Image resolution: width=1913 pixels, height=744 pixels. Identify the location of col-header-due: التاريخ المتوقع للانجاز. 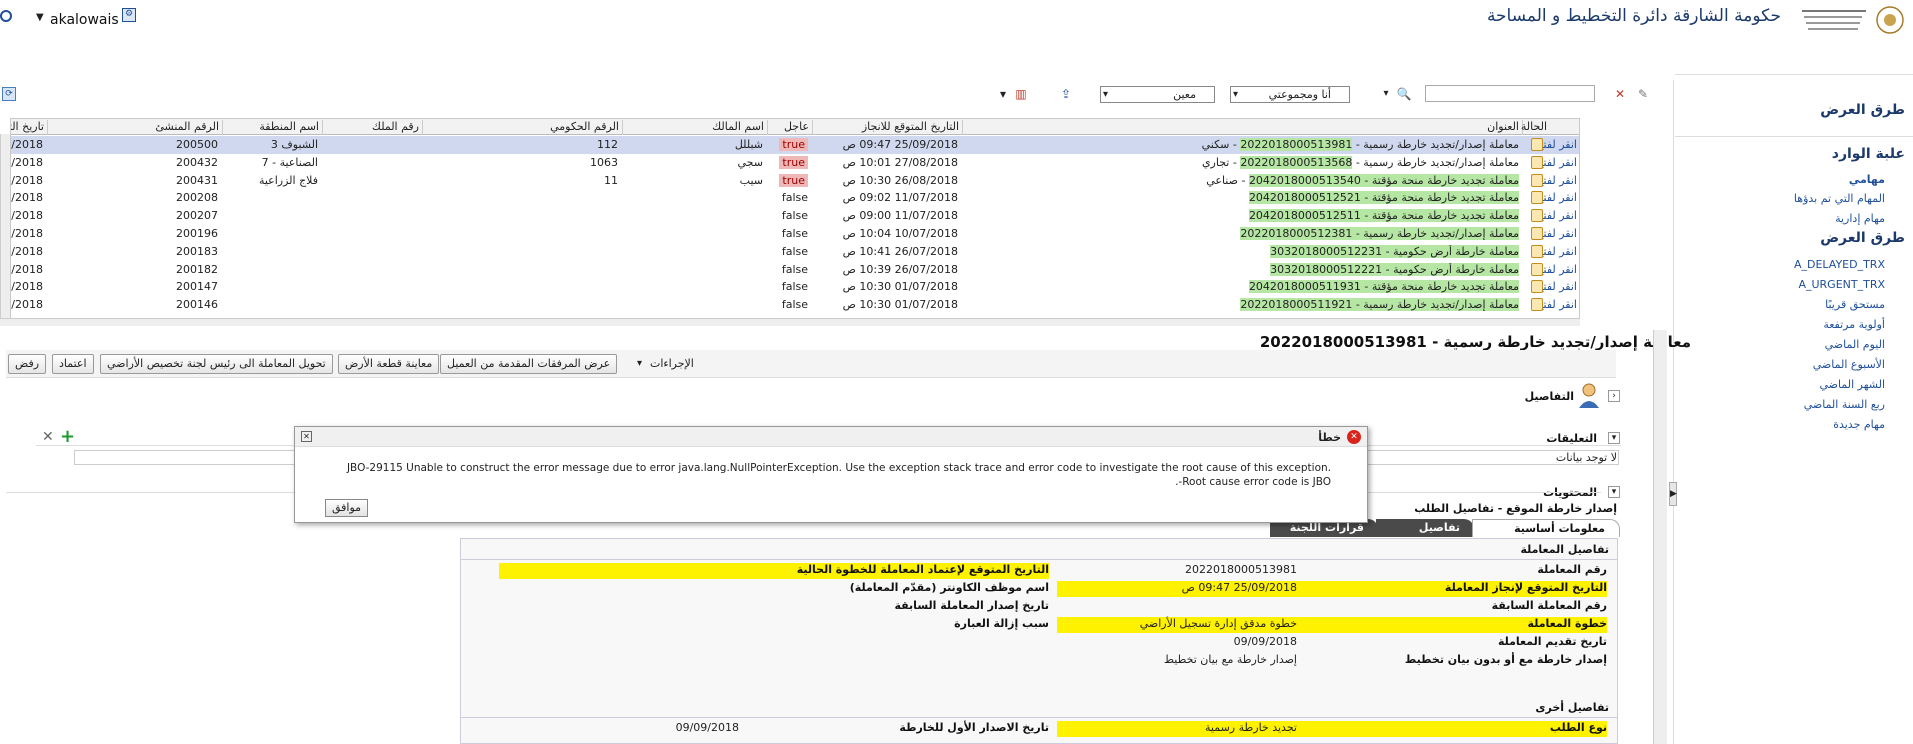
(887, 127).